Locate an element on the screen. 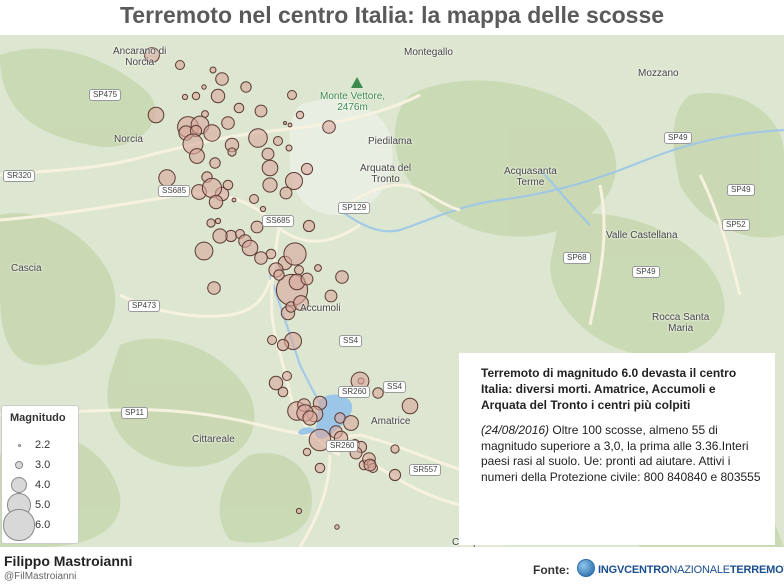 This screenshot has height=584, width=784. legend-label: 4.0 is located at coordinates (43, 485).